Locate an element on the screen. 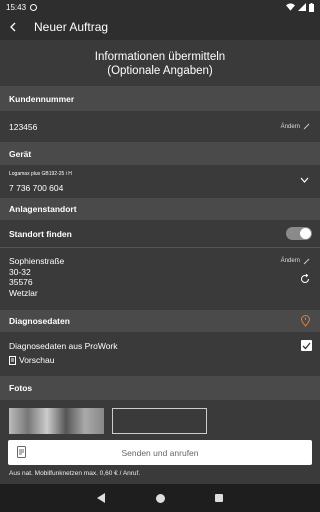 The height and width of the screenshot is (512, 320). section-label: Anlagenstandort is located at coordinates (43, 209).